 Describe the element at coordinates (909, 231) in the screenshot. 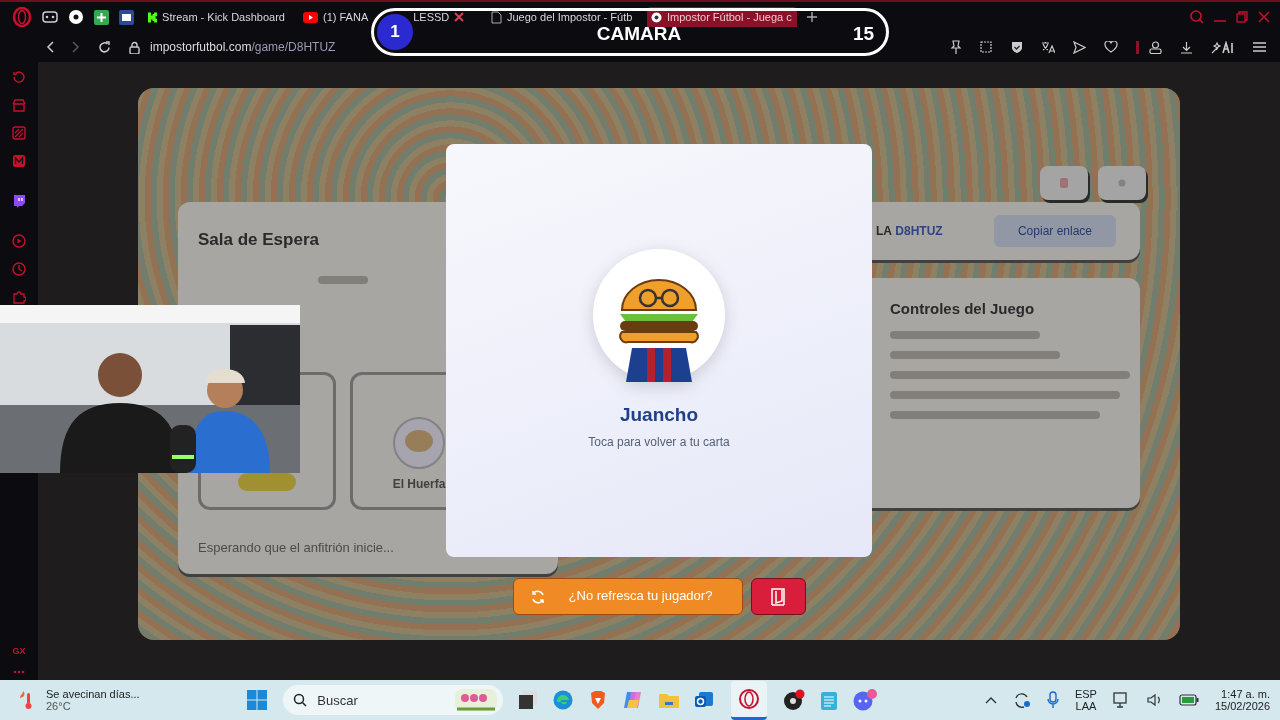

I see `room-code: LA D8HTUZ` at that location.